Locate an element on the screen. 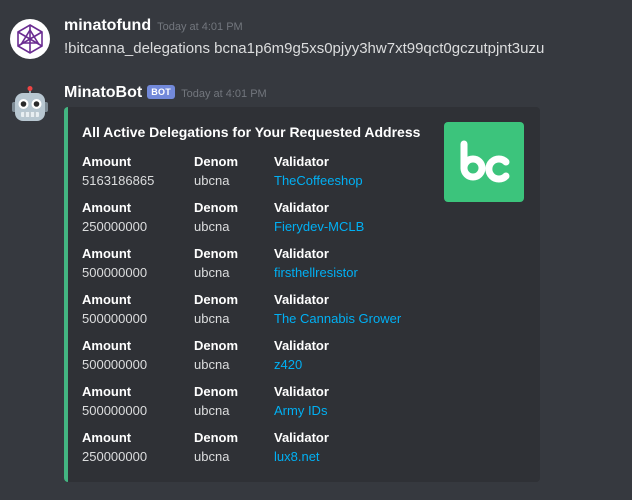 The height and width of the screenshot is (500, 632). validator-link: TheCoffeeshop is located at coordinates (318, 181).